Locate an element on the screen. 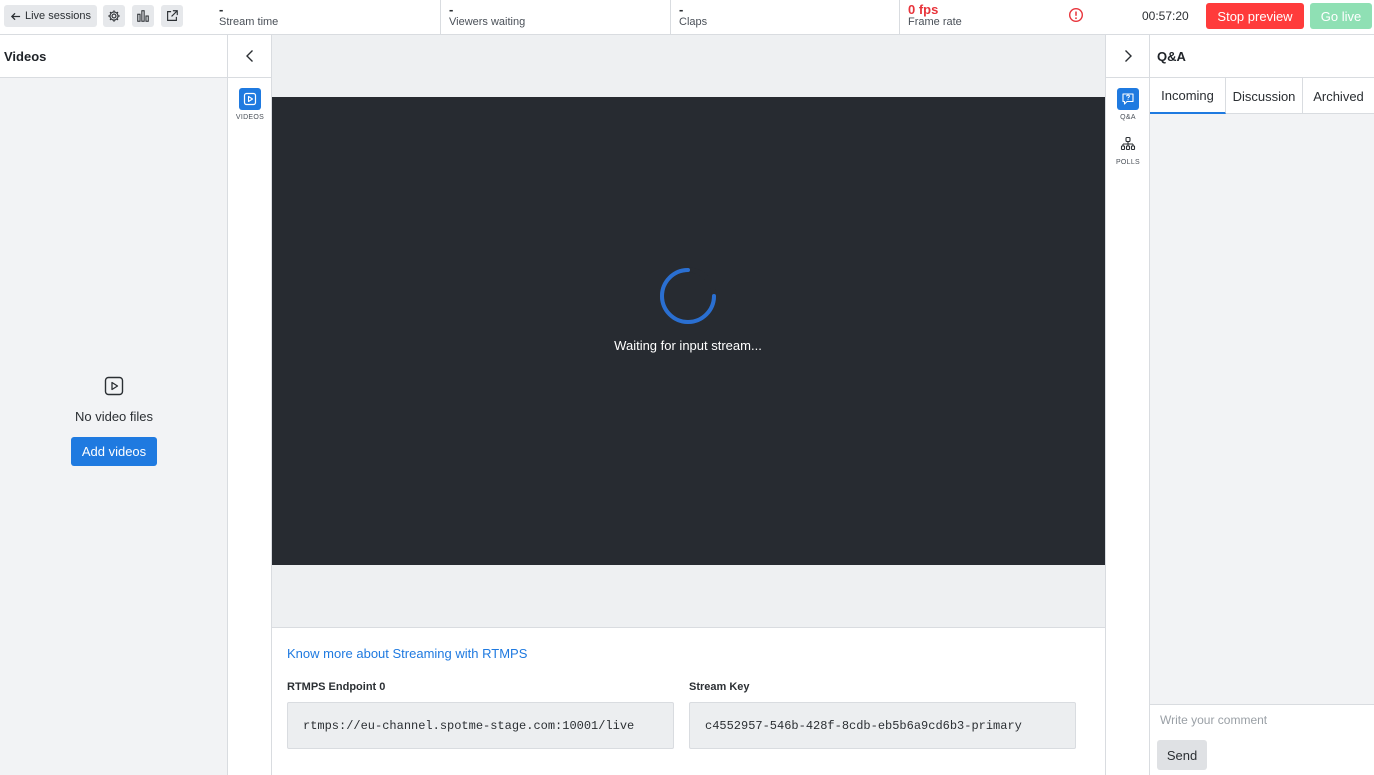  rail-polls-icon-wrap is located at coordinates (1128, 144).